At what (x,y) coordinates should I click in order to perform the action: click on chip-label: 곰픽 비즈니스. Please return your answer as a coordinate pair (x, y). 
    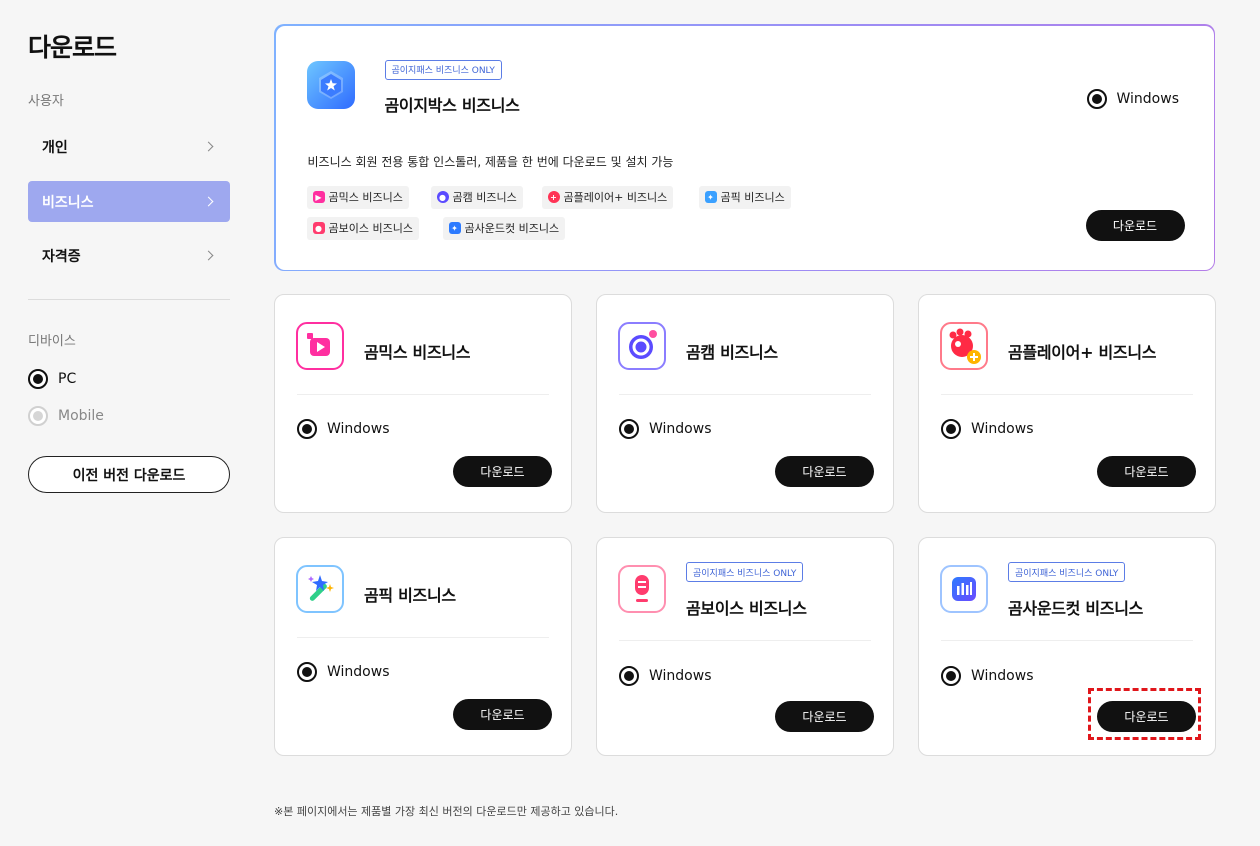
    Looking at the image, I should click on (752, 197).